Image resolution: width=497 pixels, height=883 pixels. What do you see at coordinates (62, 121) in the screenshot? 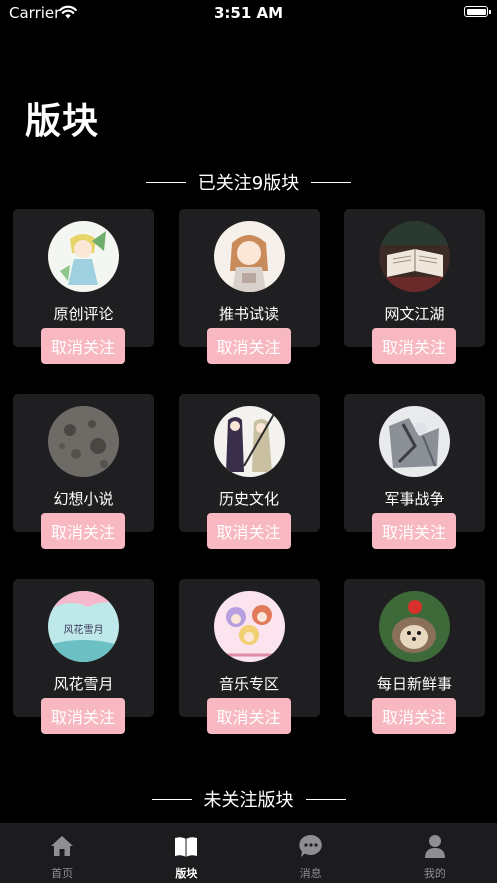
I see `page-title: 版块` at bounding box center [62, 121].